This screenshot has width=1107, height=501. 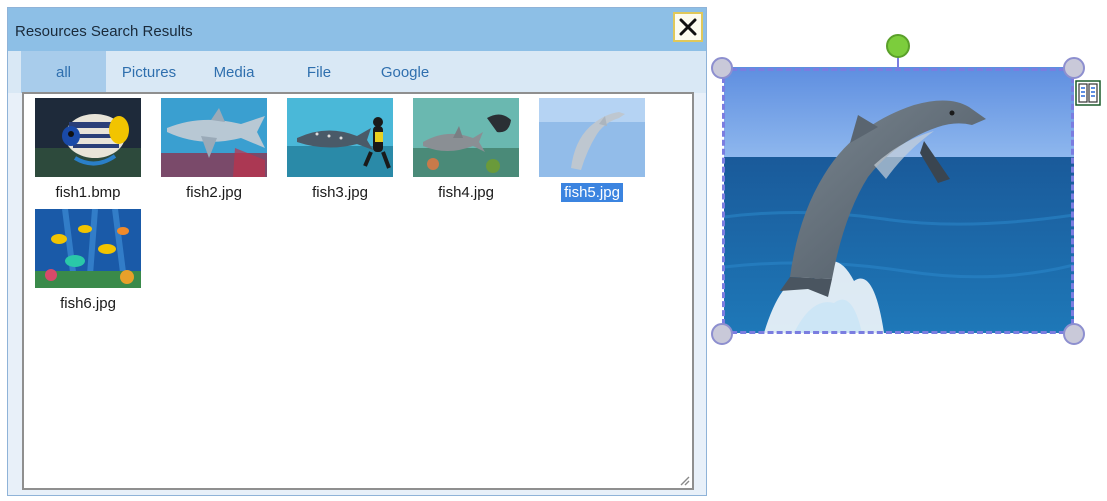 What do you see at coordinates (88, 192) in the screenshot?
I see `file-name: fish1.bmp` at bounding box center [88, 192].